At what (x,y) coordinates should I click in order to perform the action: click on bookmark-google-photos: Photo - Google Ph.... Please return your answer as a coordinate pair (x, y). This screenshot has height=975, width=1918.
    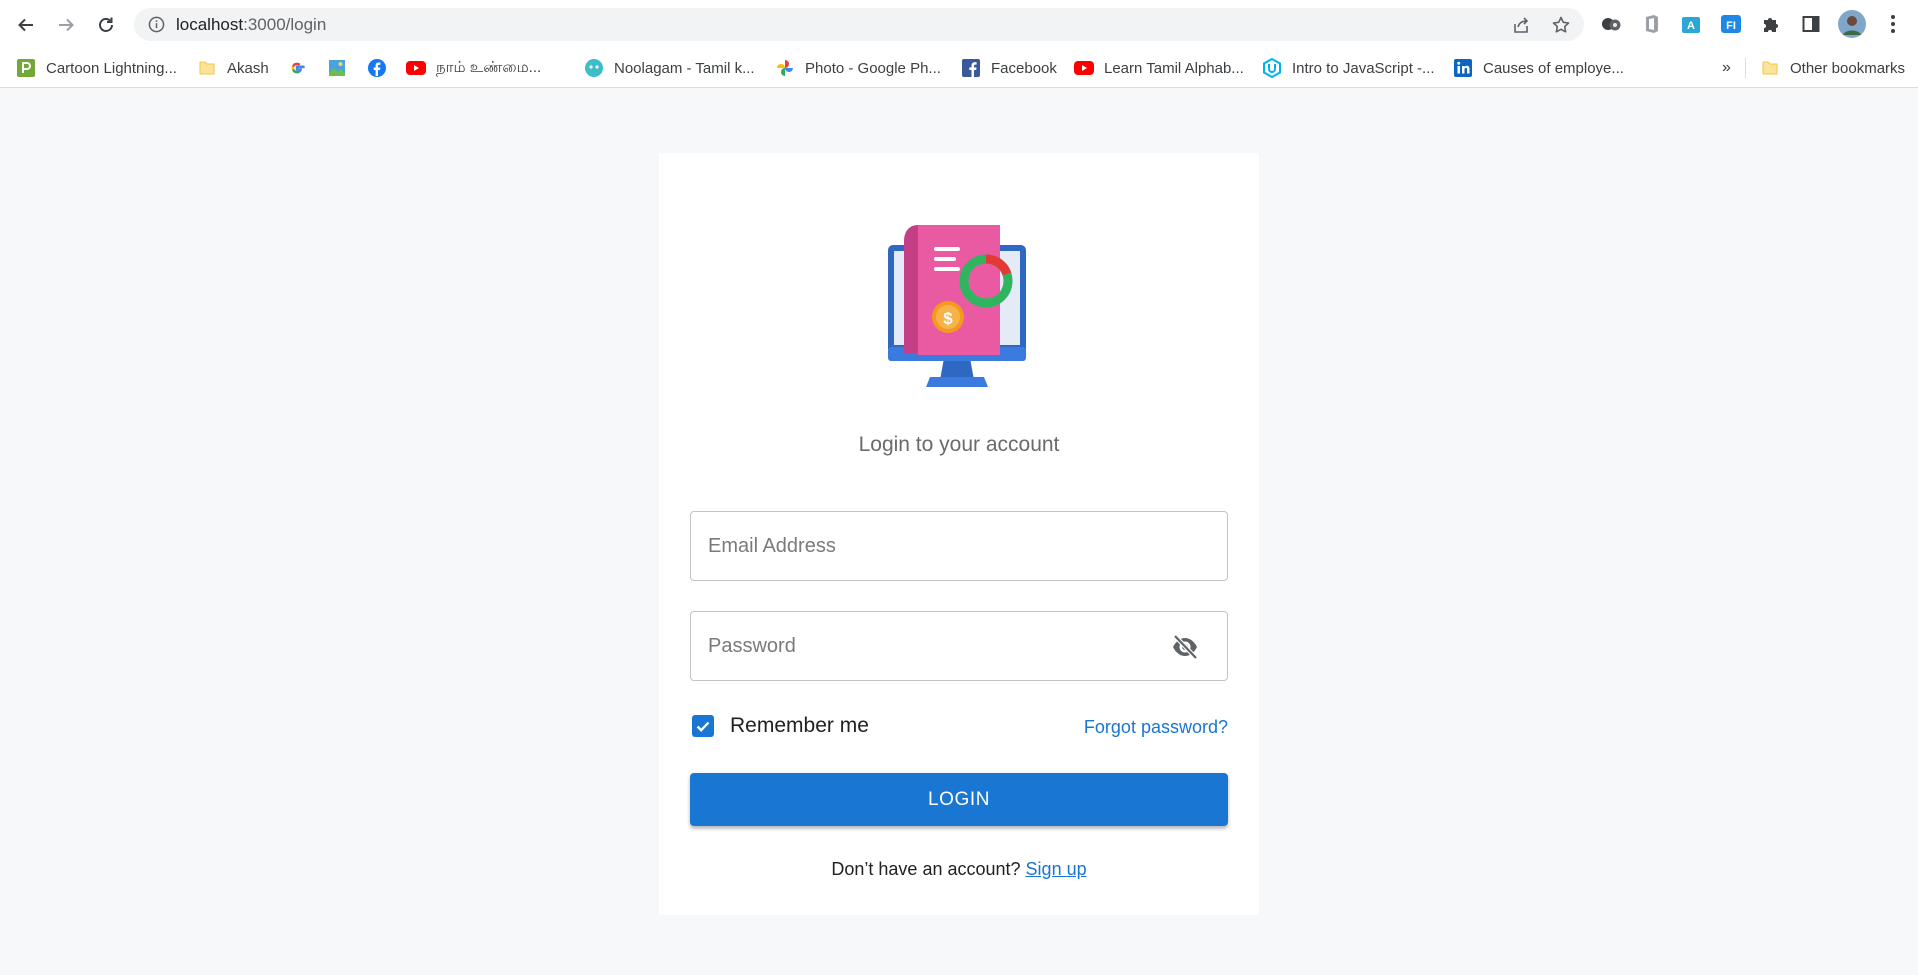
    Looking at the image, I should click on (858, 68).